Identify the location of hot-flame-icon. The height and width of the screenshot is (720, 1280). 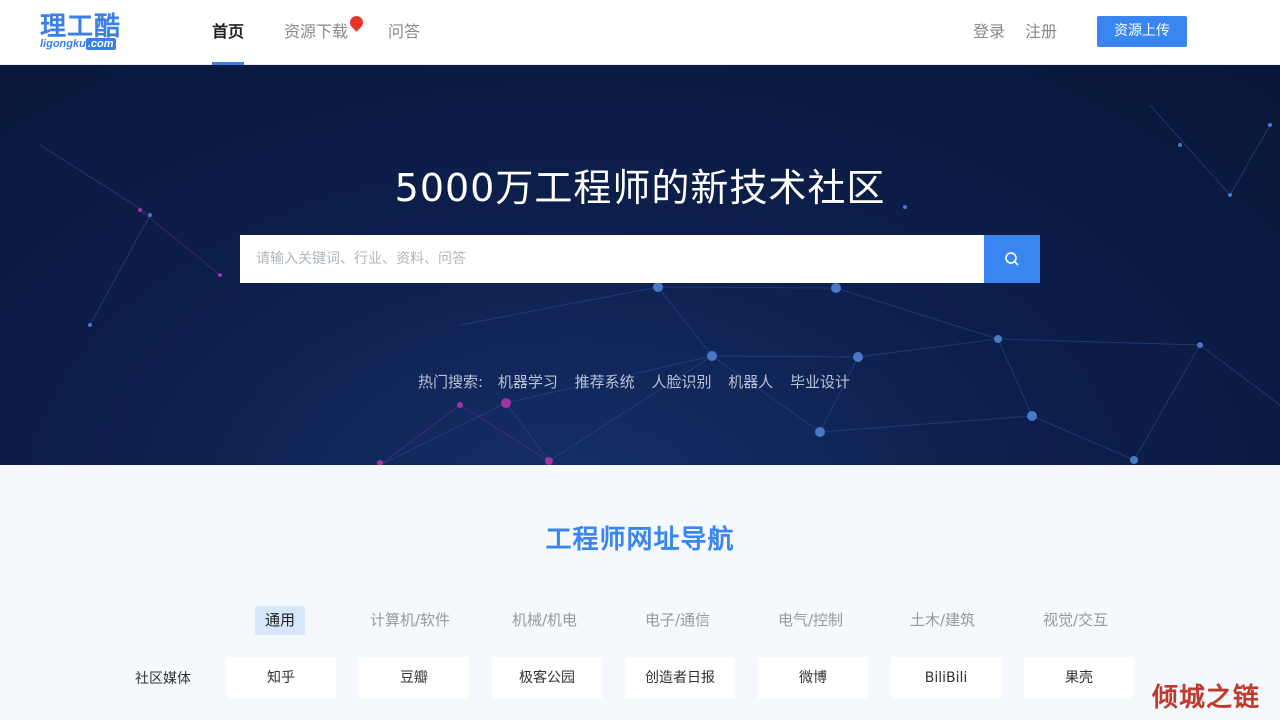
(356, 22).